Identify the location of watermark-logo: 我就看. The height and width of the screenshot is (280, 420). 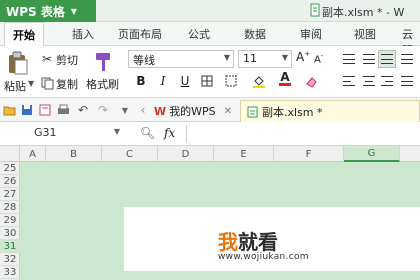
(248, 240).